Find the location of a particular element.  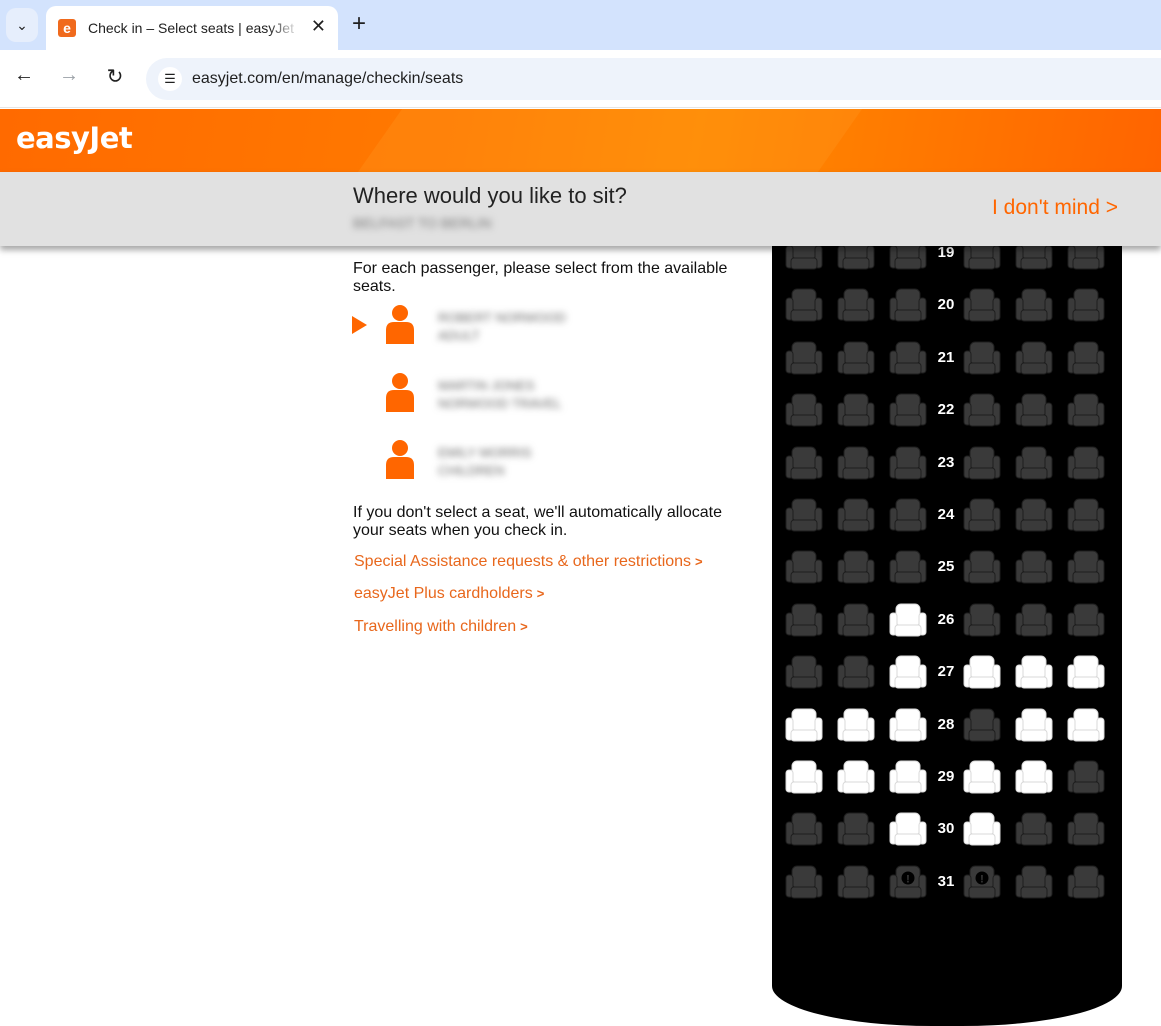

seat-20C is located at coordinates (908, 306).